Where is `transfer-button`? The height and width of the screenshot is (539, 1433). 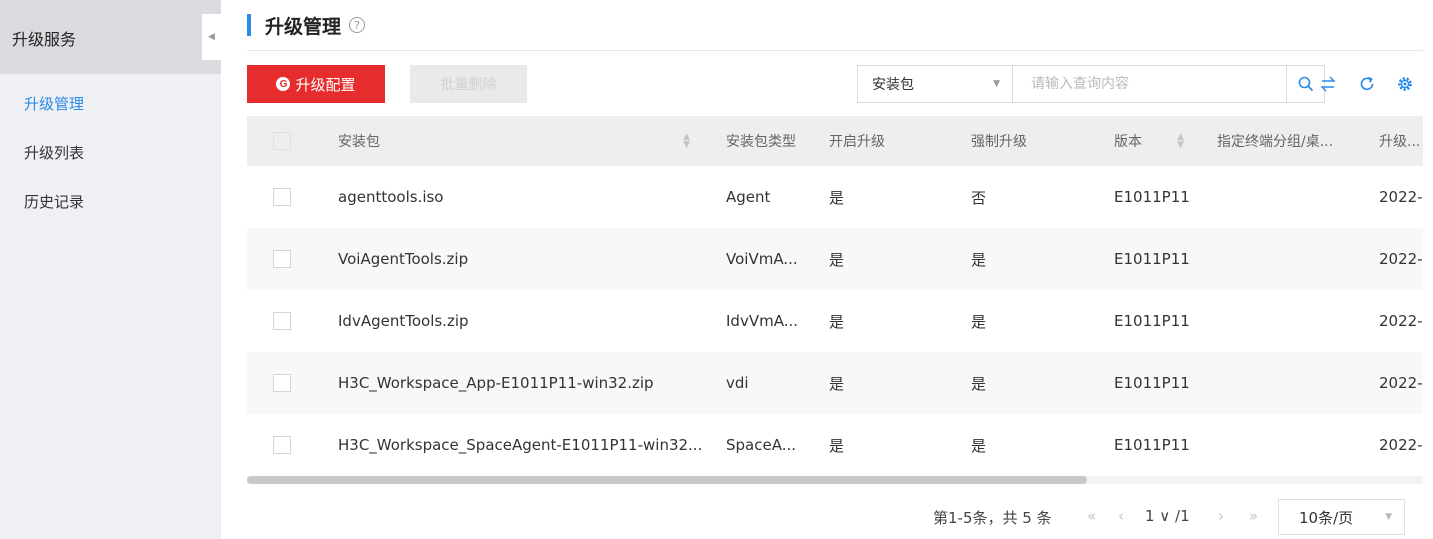 transfer-button is located at coordinates (1328, 84).